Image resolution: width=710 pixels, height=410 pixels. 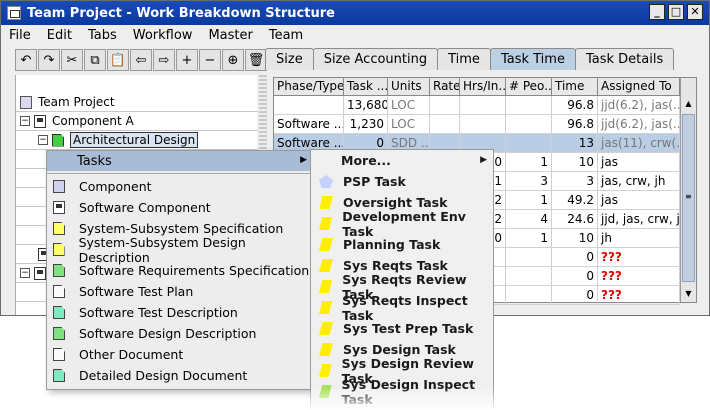 What do you see at coordinates (20, 35) in the screenshot?
I see `menu-file: File` at bounding box center [20, 35].